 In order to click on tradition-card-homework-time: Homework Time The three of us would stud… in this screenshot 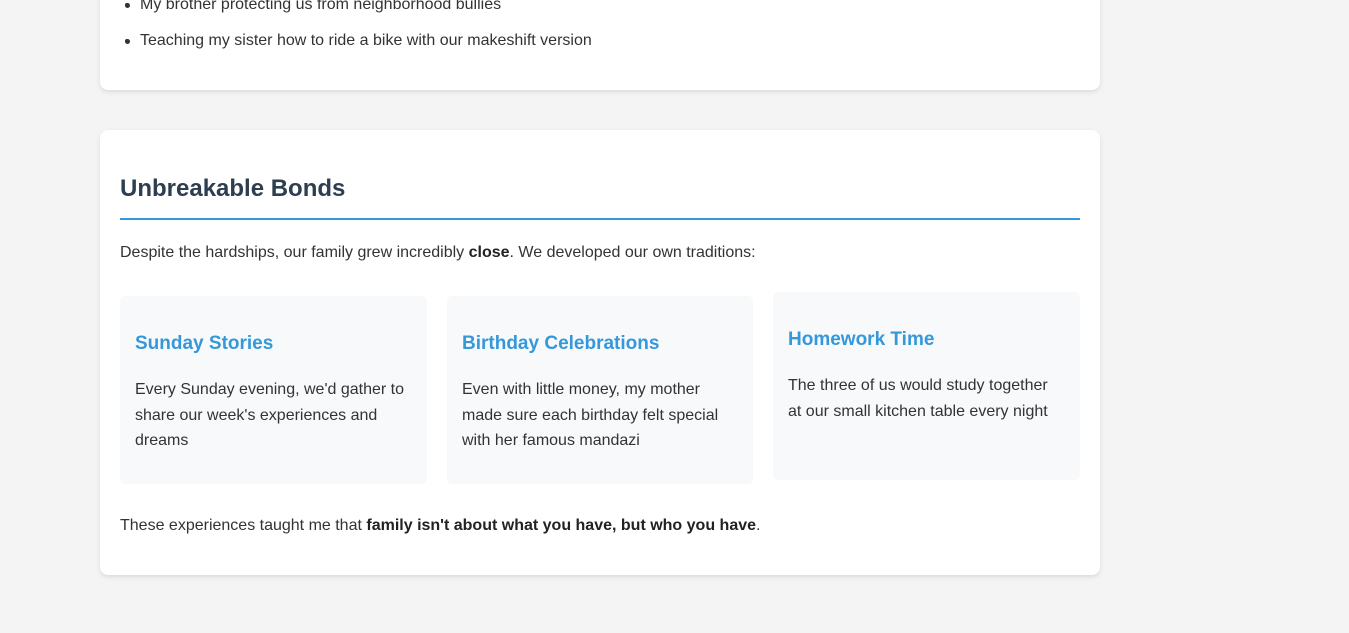, I will do `click(926, 386)`.